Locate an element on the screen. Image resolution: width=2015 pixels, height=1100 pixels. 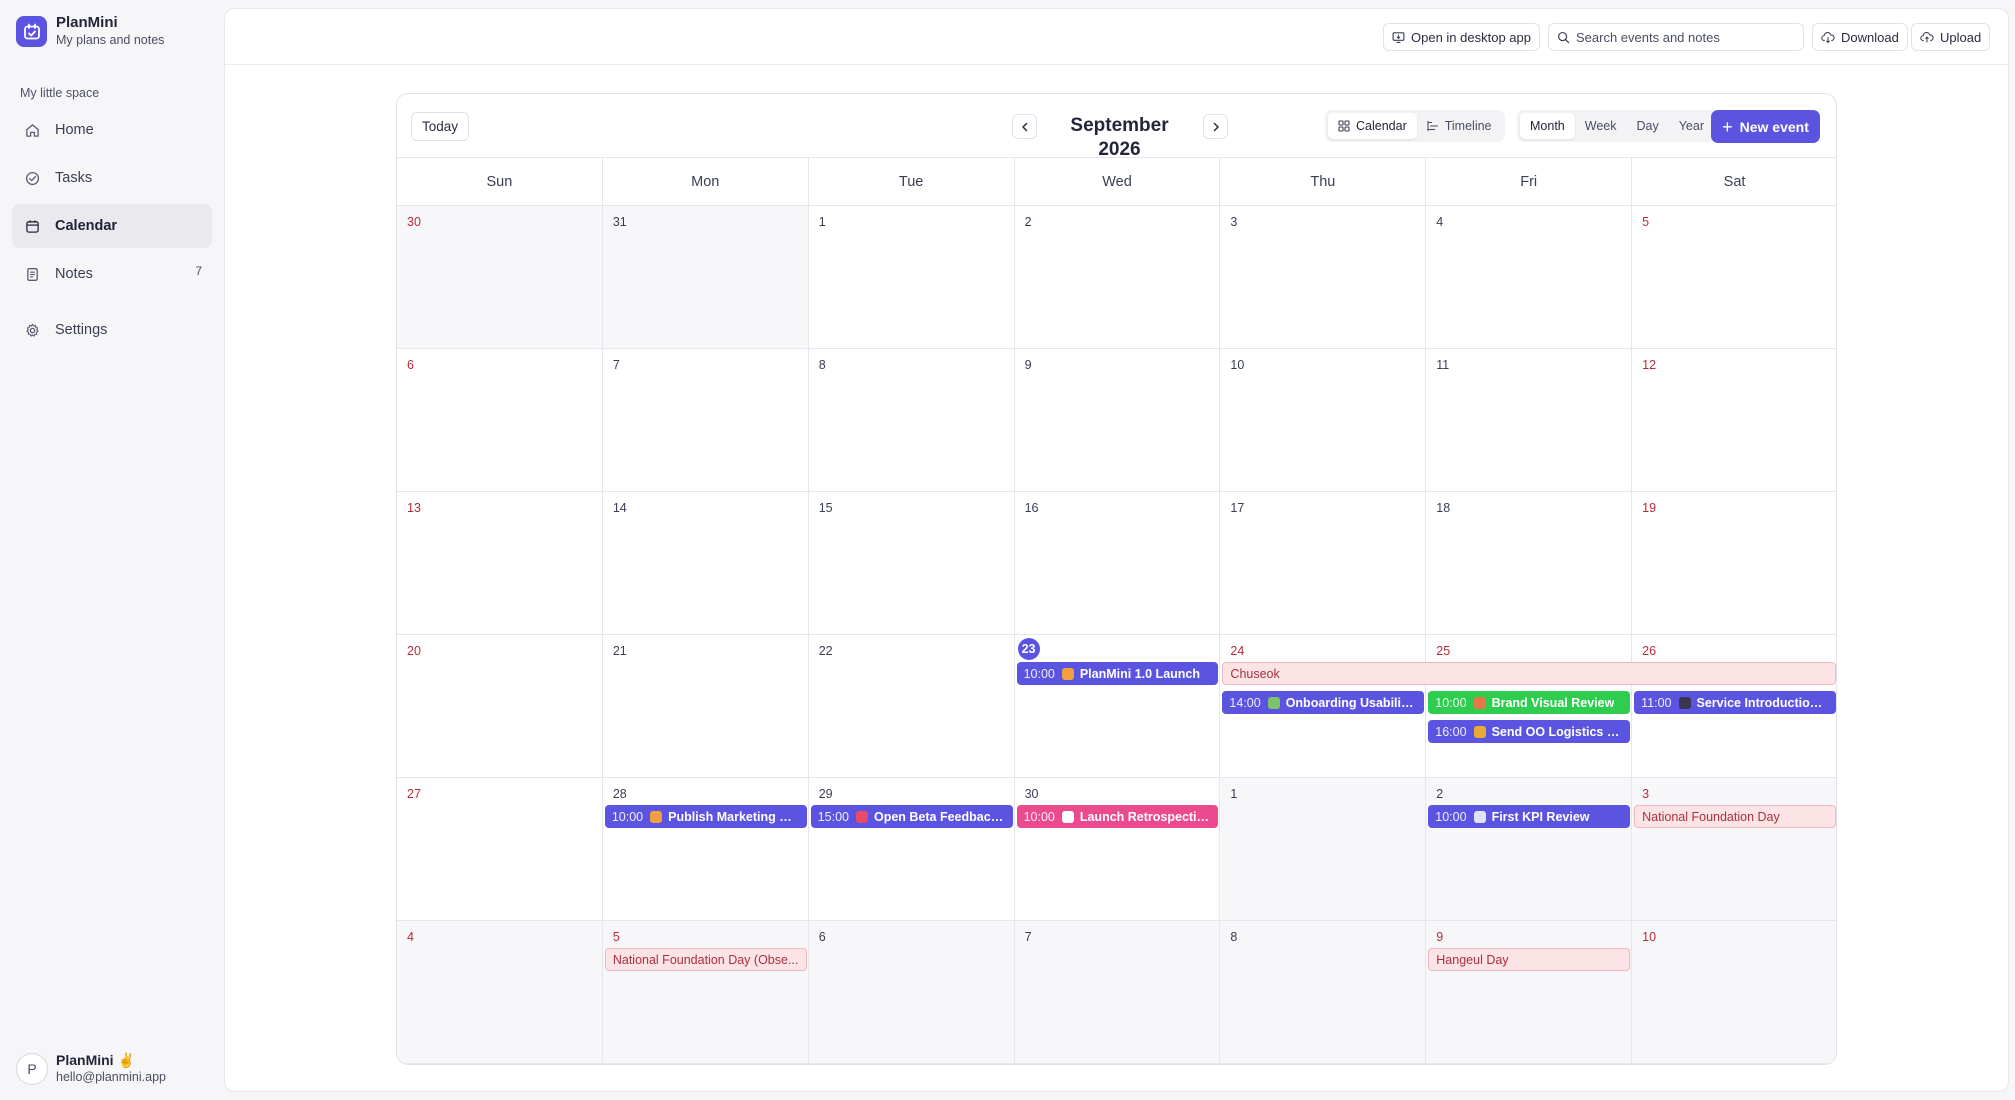
new-event-button: + New event is located at coordinates (1765, 126).